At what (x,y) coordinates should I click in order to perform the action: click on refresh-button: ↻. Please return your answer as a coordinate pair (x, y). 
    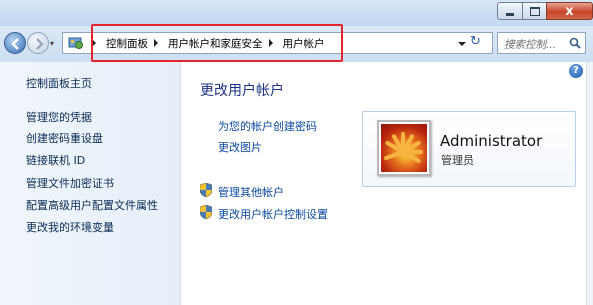
    Looking at the image, I should click on (475, 41).